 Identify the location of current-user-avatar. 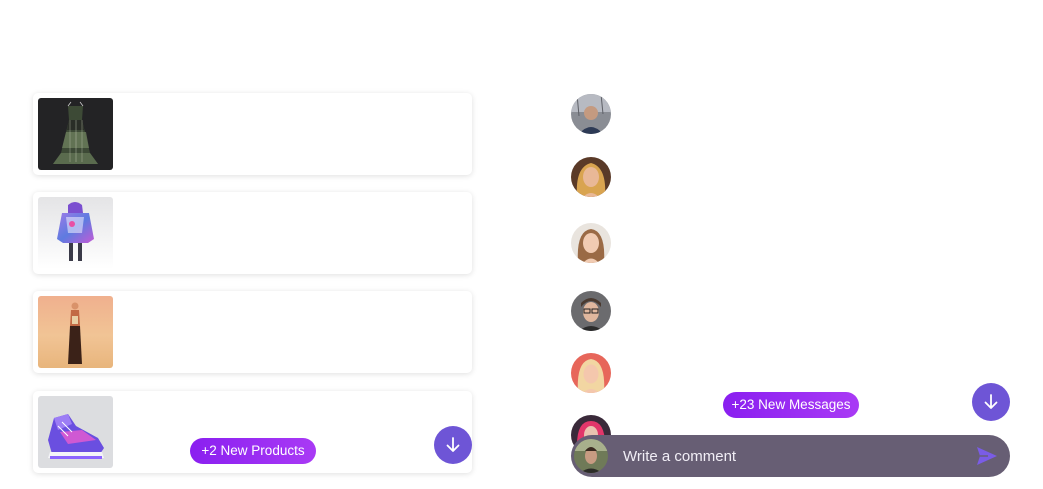
(591, 456).